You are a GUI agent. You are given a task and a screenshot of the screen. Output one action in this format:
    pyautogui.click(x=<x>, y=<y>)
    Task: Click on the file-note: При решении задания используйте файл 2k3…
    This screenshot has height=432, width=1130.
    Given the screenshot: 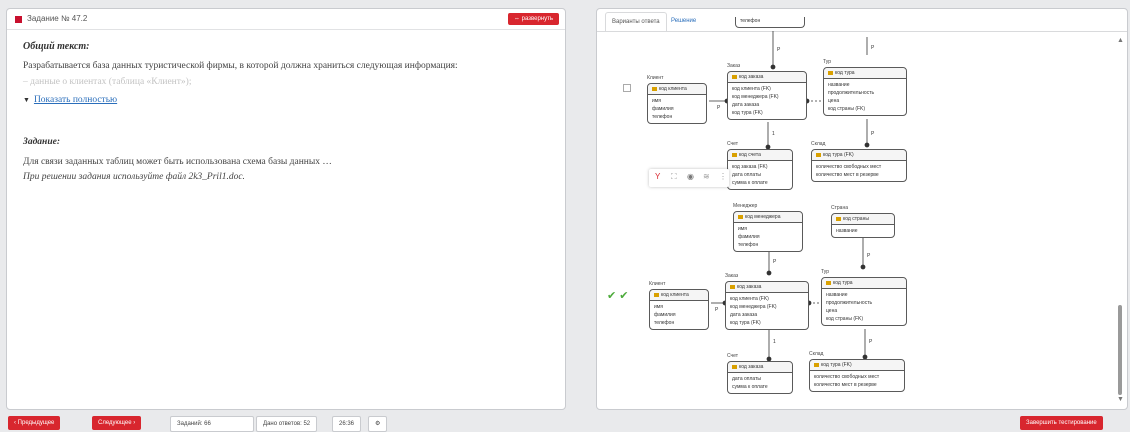 What is the action you would take?
    pyautogui.click(x=134, y=177)
    